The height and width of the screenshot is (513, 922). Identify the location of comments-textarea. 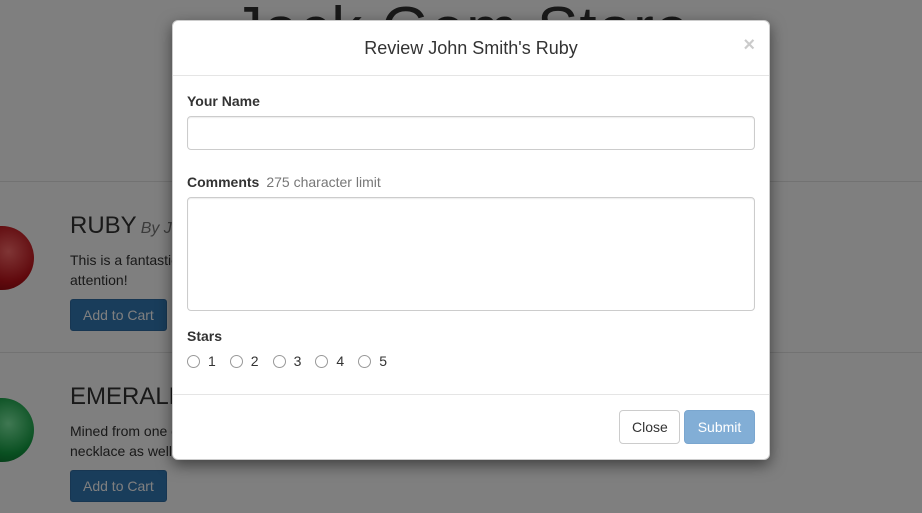
(471, 254).